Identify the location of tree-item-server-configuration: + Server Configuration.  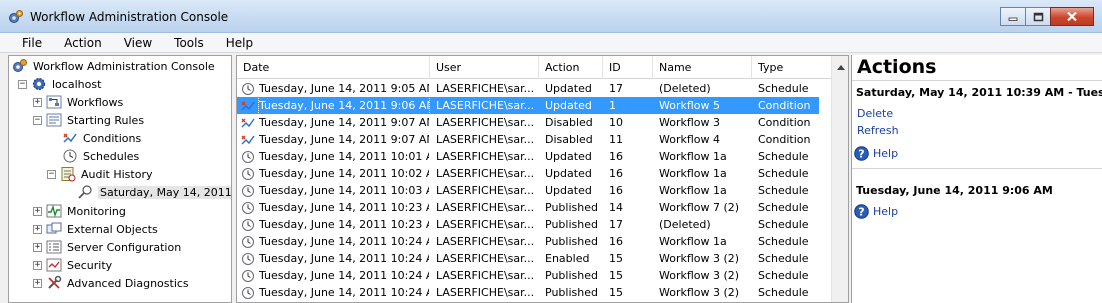
(107, 247).